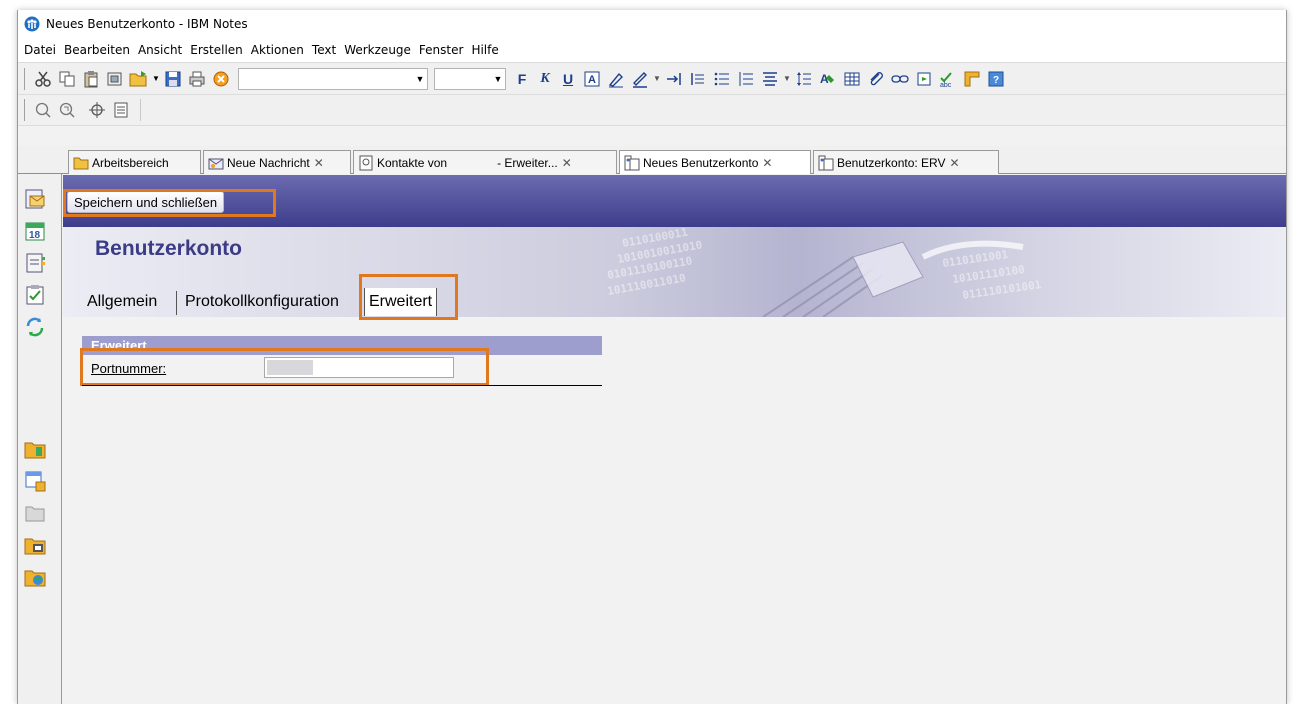  Describe the element at coordinates (652, 78) in the screenshot. I see `main-toolbar: ▼ ▼ ▼ F K U A ▼ ▼ A abc ?` at that location.